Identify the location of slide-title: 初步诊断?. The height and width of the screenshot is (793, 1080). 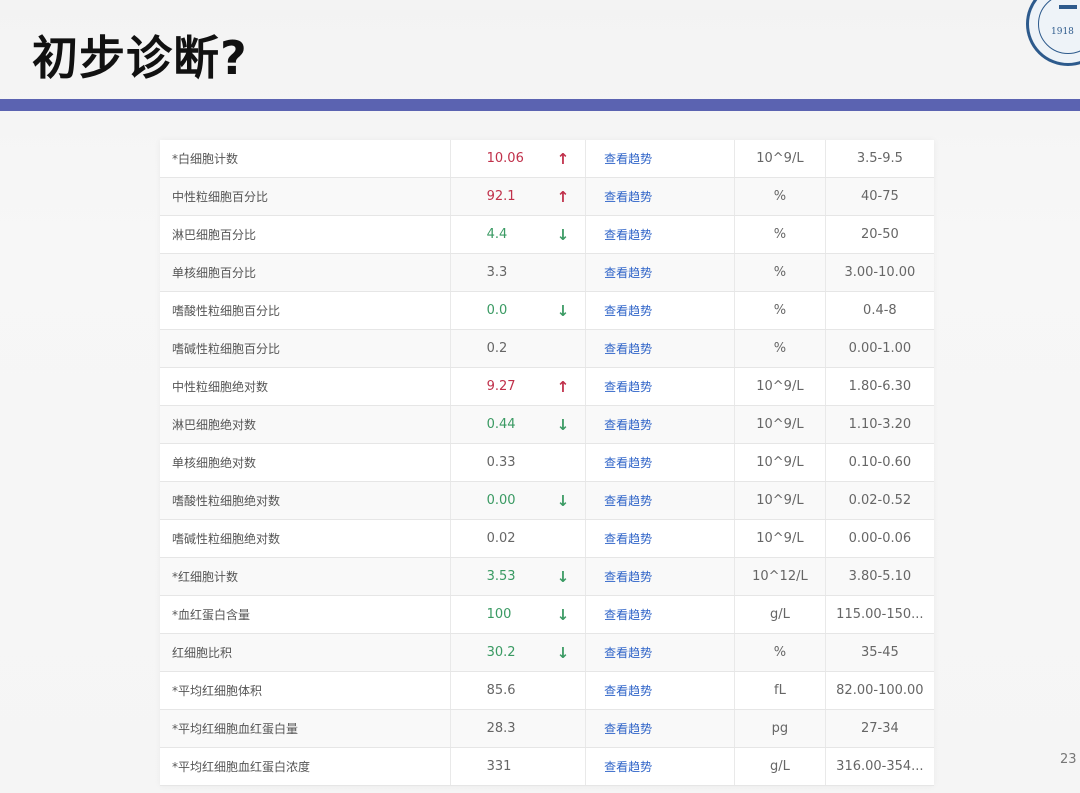
(140, 58).